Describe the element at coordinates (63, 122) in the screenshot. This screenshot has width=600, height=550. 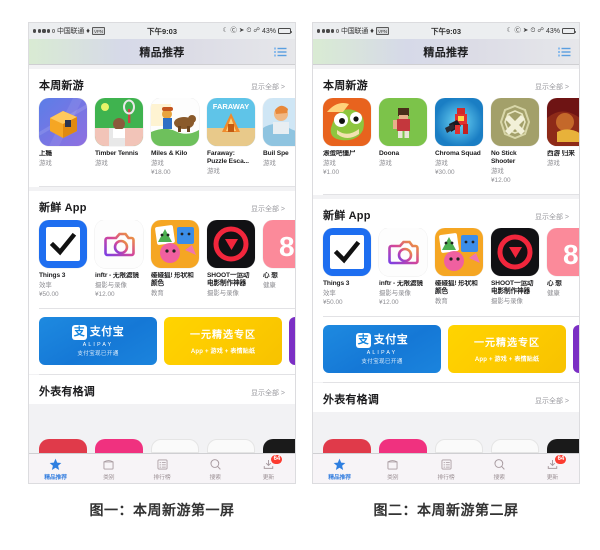
I see `app-icon-shangyin` at that location.